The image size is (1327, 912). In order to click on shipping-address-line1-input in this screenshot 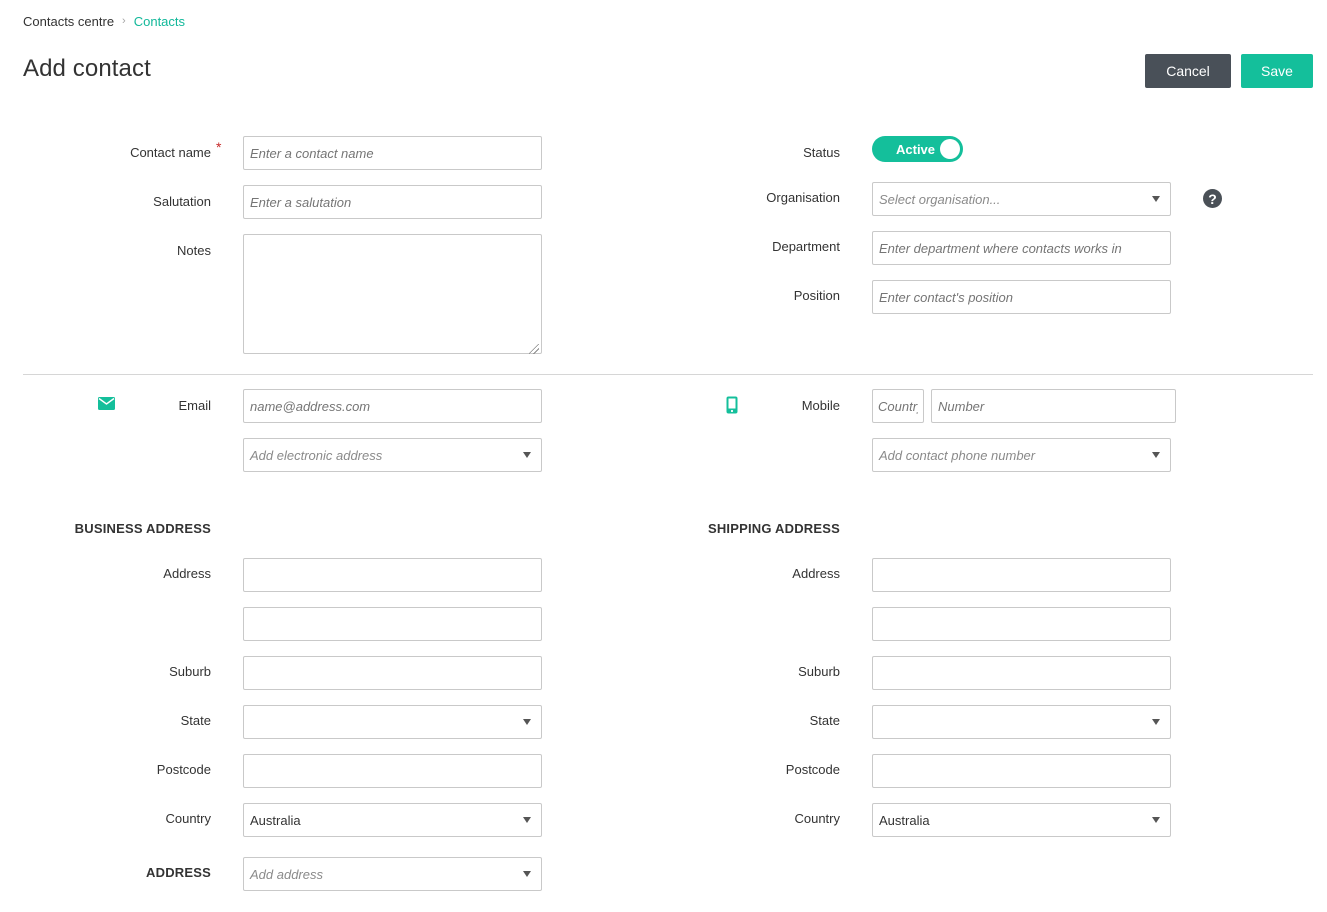, I will do `click(1021, 575)`.